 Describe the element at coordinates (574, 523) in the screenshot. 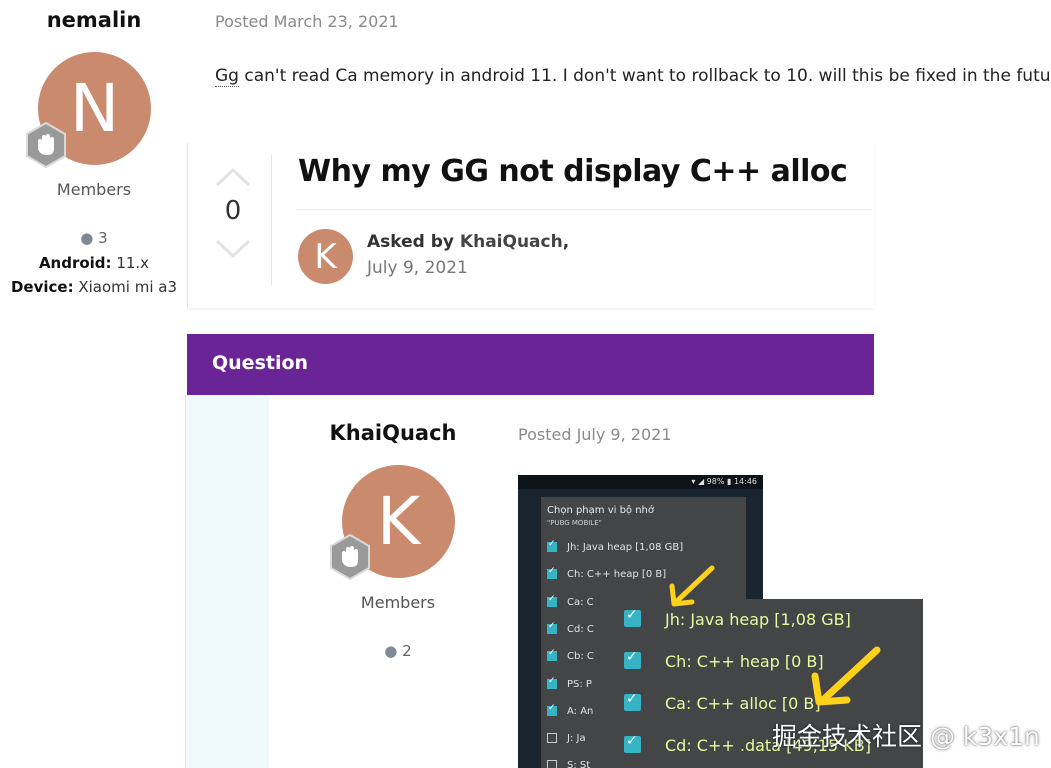

I see `dialog-subtitle: "PUBG MOBILE"` at that location.